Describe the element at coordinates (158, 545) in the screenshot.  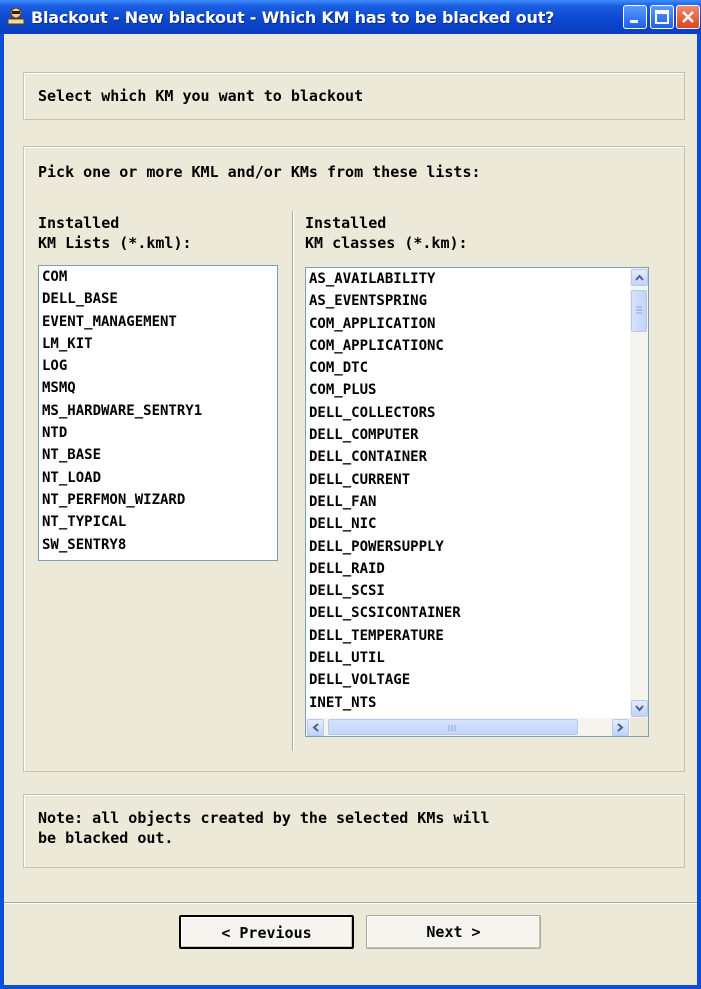
I see `list-item: SW_SENTRY8` at that location.